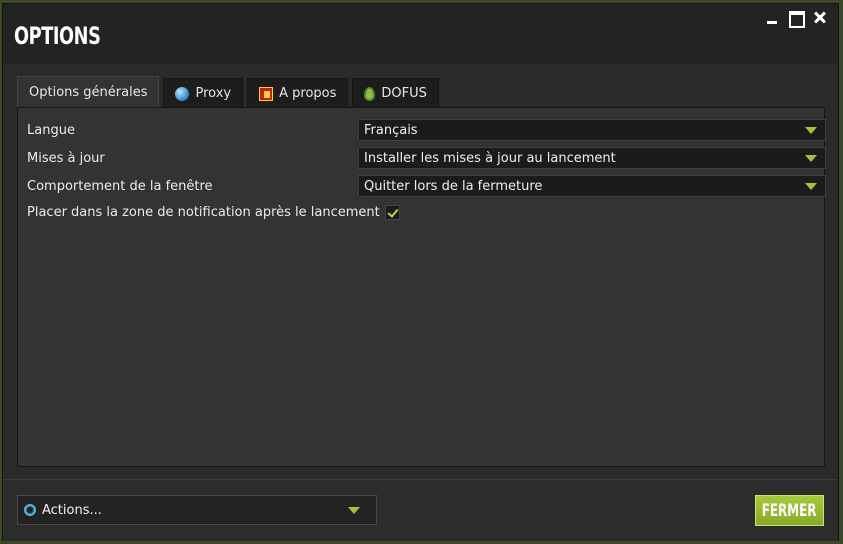  I want to click on language-value: Français, so click(391, 130).